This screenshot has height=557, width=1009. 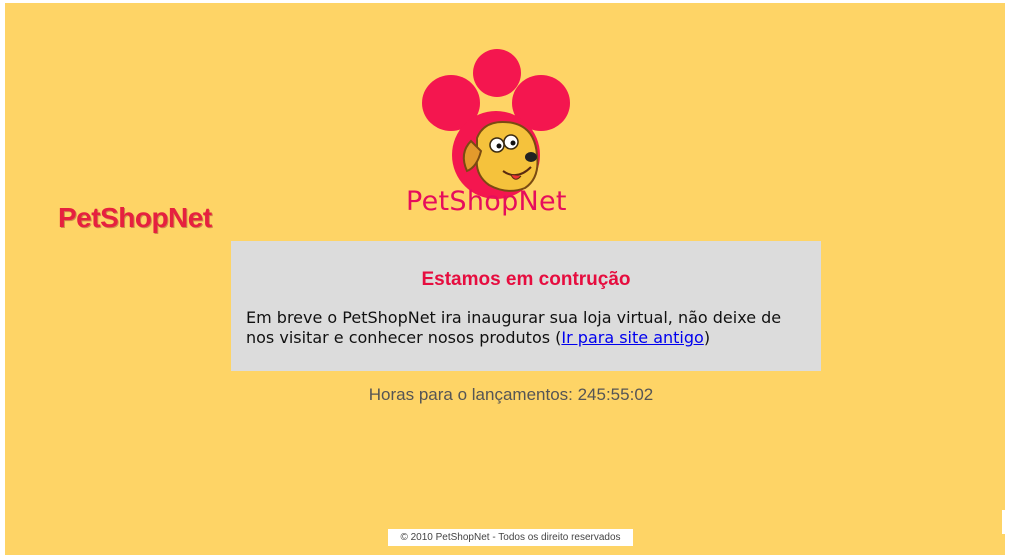 What do you see at coordinates (486, 201) in the screenshot?
I see `logo-wordmark: PetShopNet` at bounding box center [486, 201].